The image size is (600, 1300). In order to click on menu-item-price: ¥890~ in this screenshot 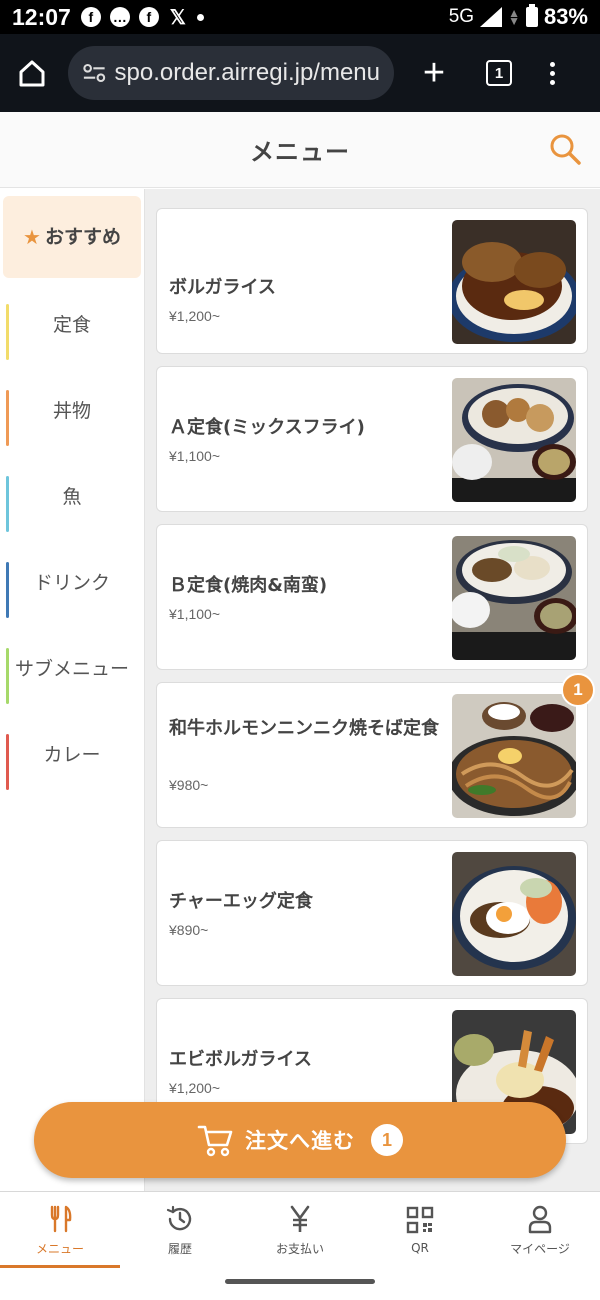, I will do `click(189, 930)`.